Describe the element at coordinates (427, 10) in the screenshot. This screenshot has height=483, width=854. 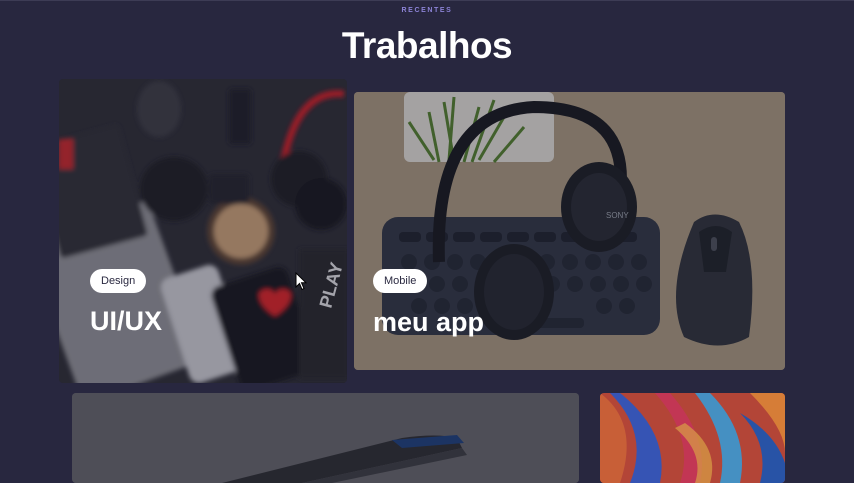
I see `section-eyebrow: RECENTES` at that location.